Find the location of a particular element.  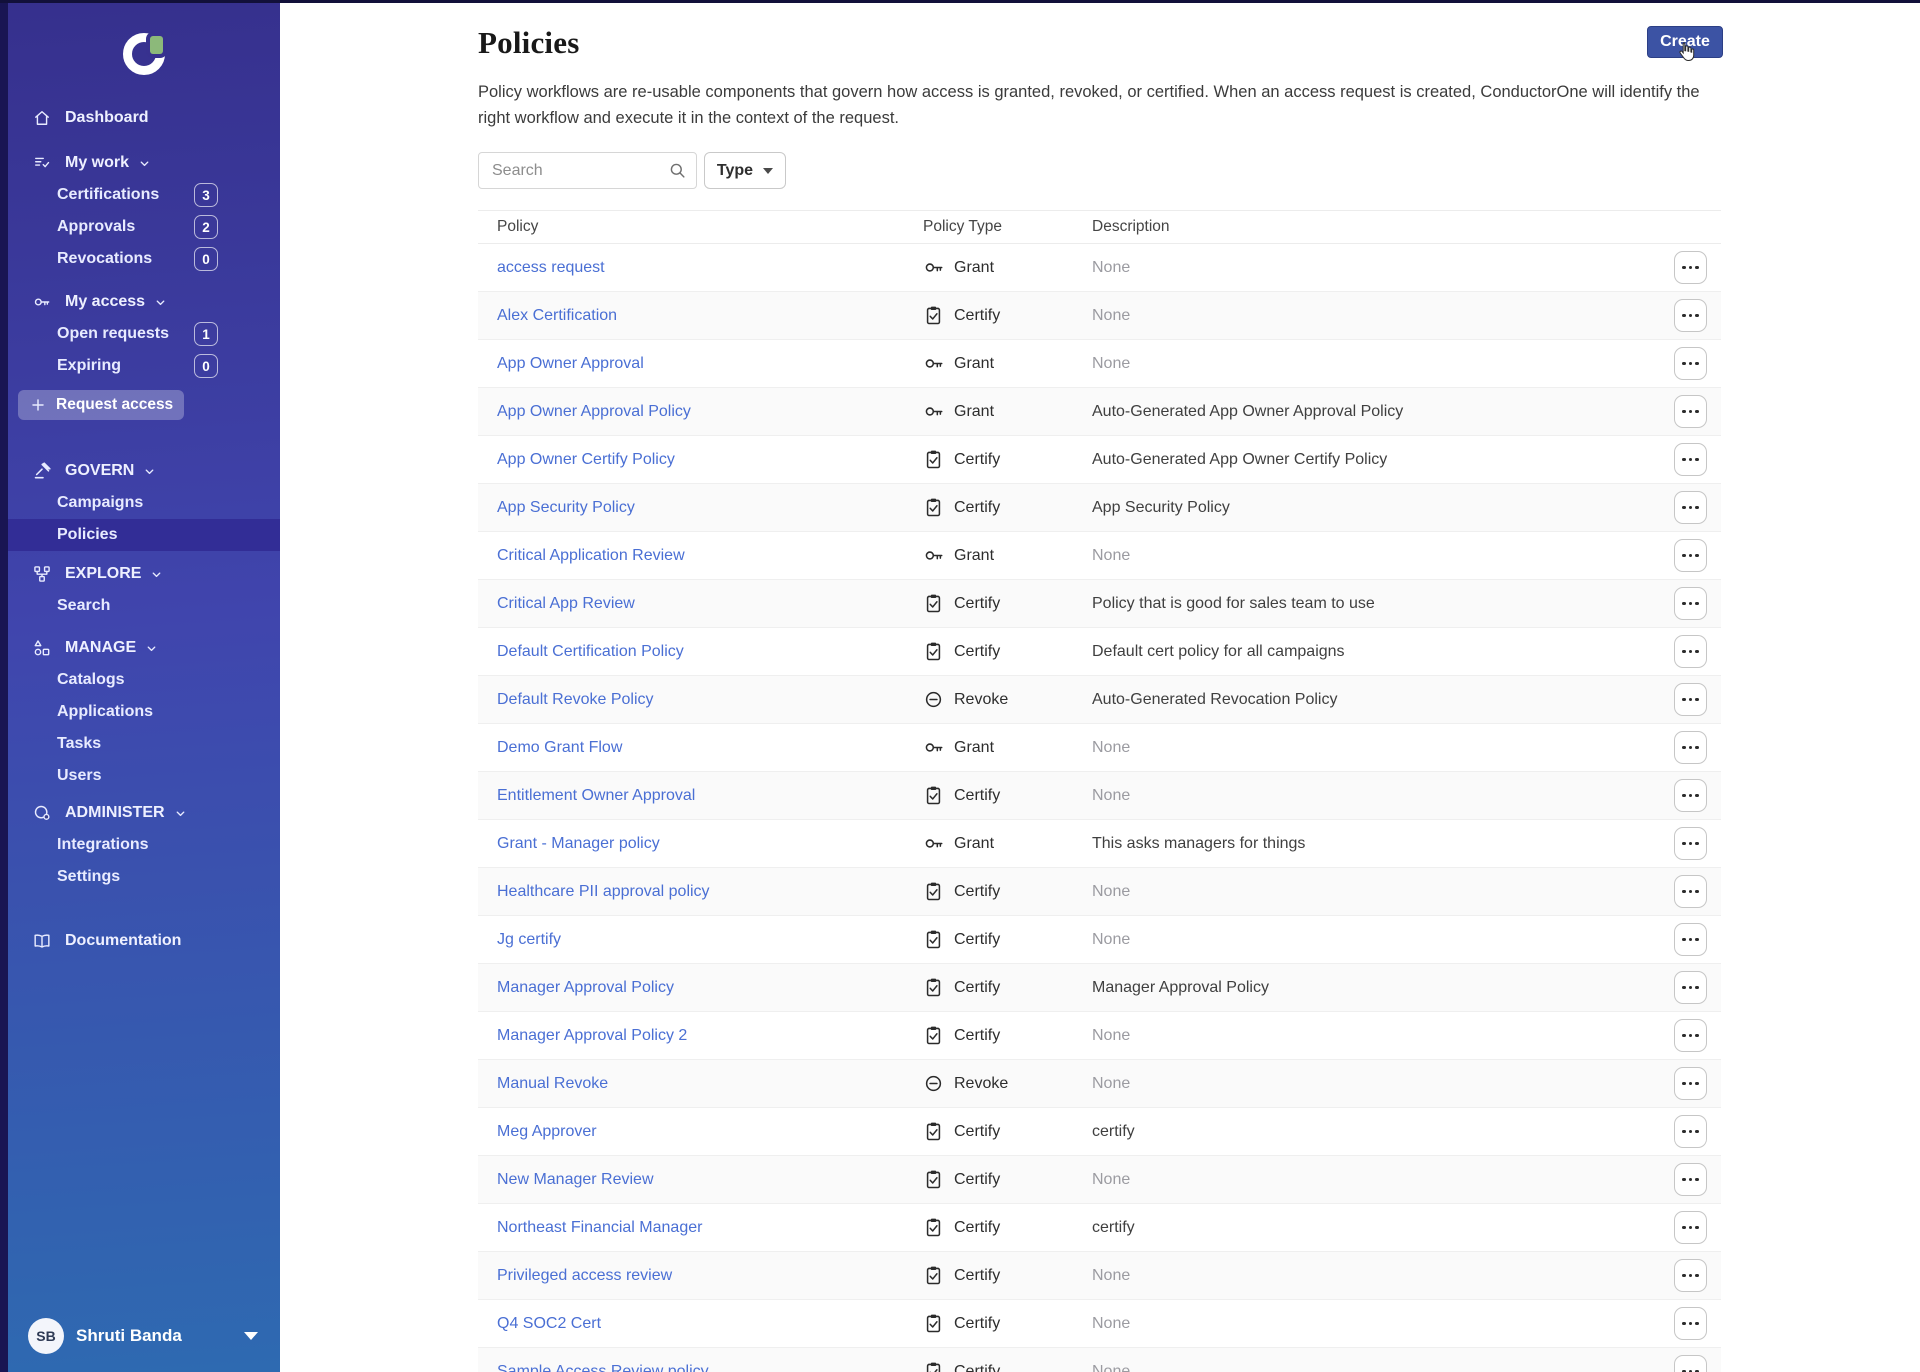

policy-type-label: Grant is located at coordinates (974, 555).